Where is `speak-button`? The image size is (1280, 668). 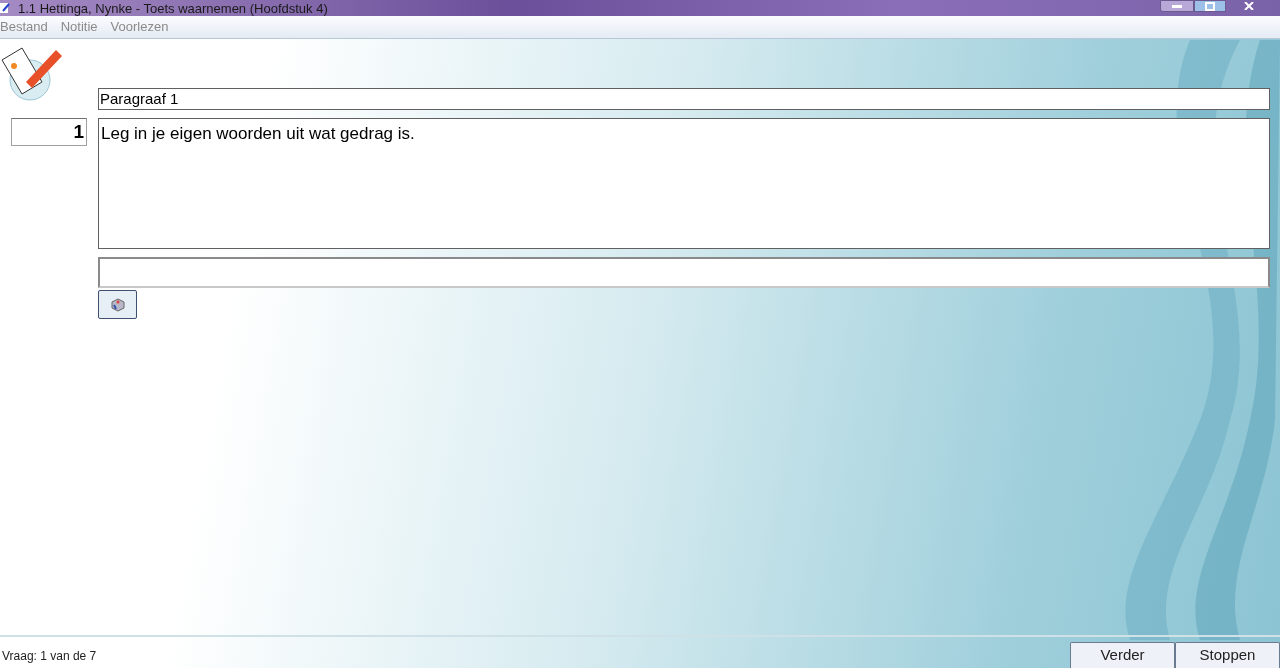
speak-button is located at coordinates (117, 304).